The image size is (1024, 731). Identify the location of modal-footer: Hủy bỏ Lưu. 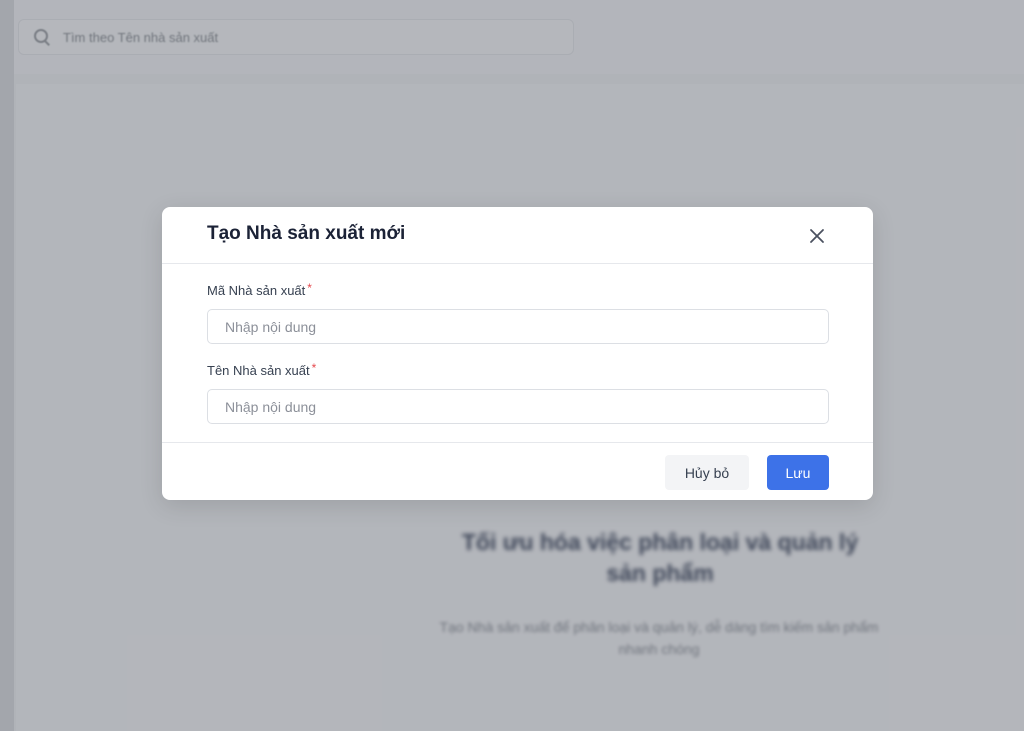
(517, 471).